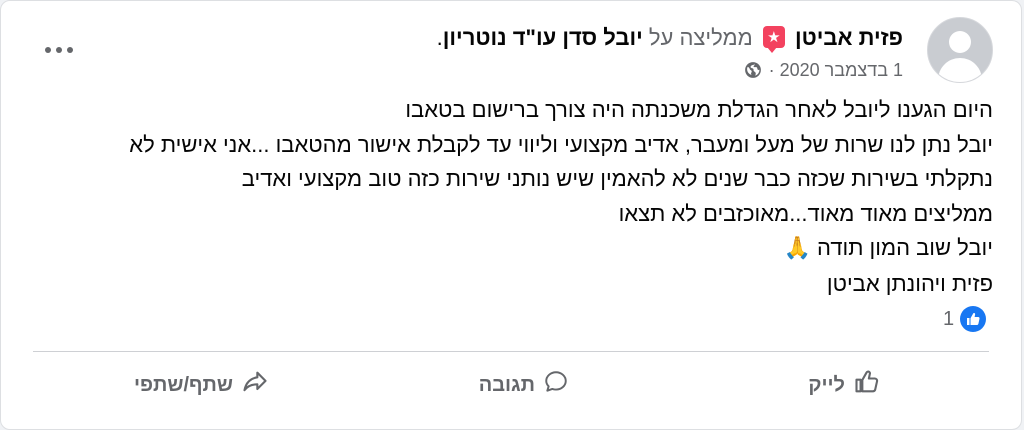  Describe the element at coordinates (773, 39) in the screenshot. I see `recommendation-star-icon` at that location.